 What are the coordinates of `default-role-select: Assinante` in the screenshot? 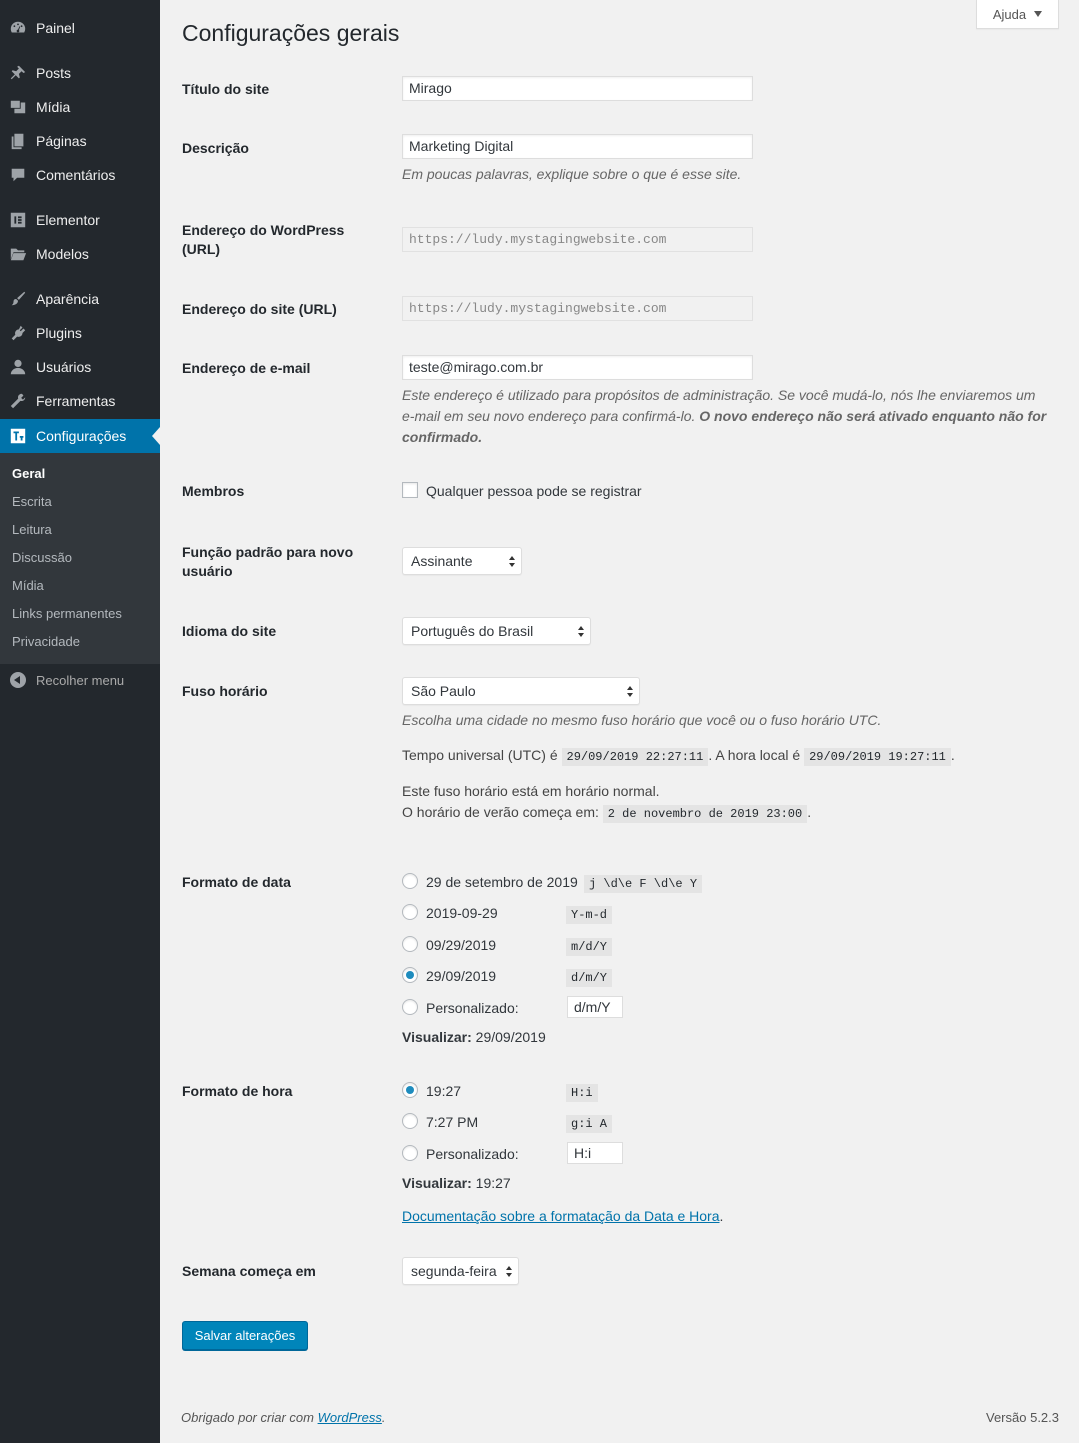 It's located at (462, 561).